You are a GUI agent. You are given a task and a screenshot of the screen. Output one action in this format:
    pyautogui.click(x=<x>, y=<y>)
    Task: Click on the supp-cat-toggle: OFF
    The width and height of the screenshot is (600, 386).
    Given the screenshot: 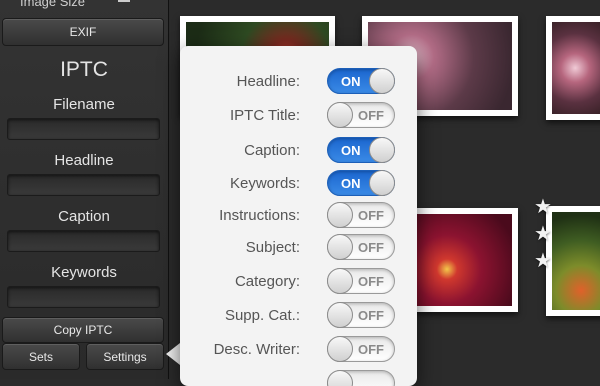 What is the action you would take?
    pyautogui.click(x=361, y=315)
    